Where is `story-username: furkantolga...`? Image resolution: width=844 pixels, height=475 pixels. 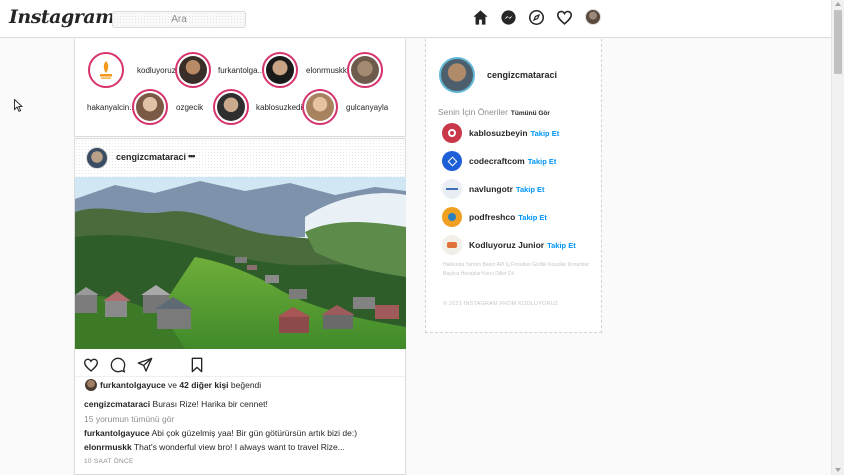 story-username: furkantolga... is located at coordinates (241, 70).